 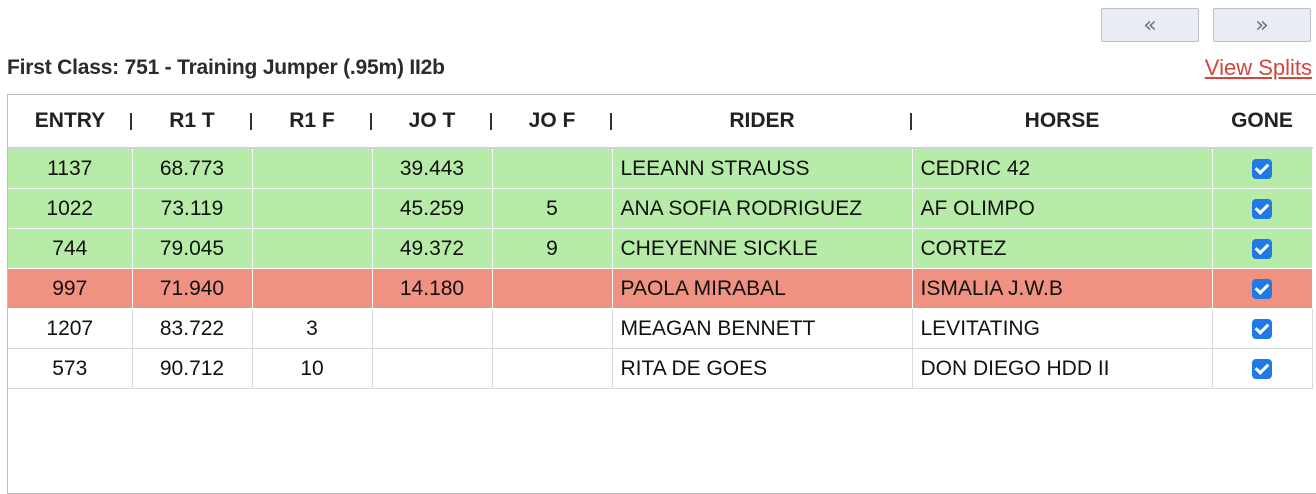 What do you see at coordinates (192, 328) in the screenshot?
I see `r1-time-cell: 83.722` at bounding box center [192, 328].